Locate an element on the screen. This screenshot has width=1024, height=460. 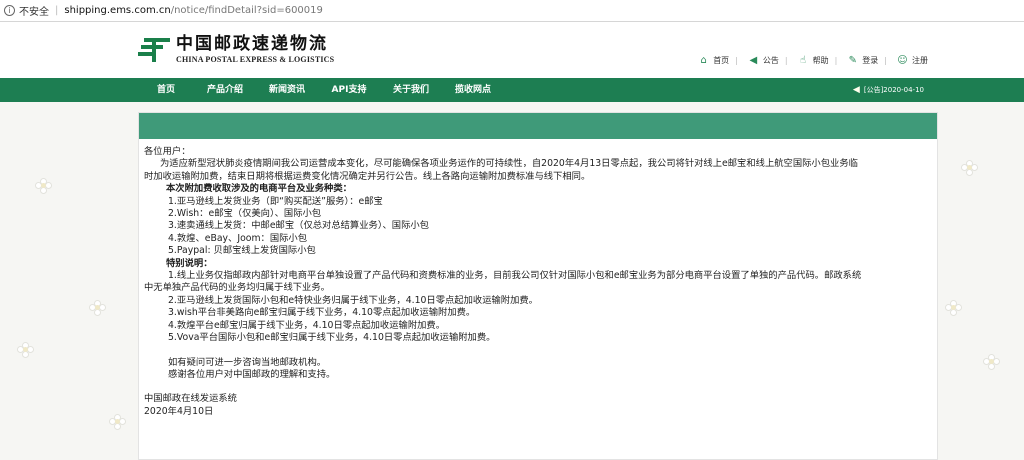
url-path: /notice/findDetail?sid=600019 is located at coordinates (247, 10).